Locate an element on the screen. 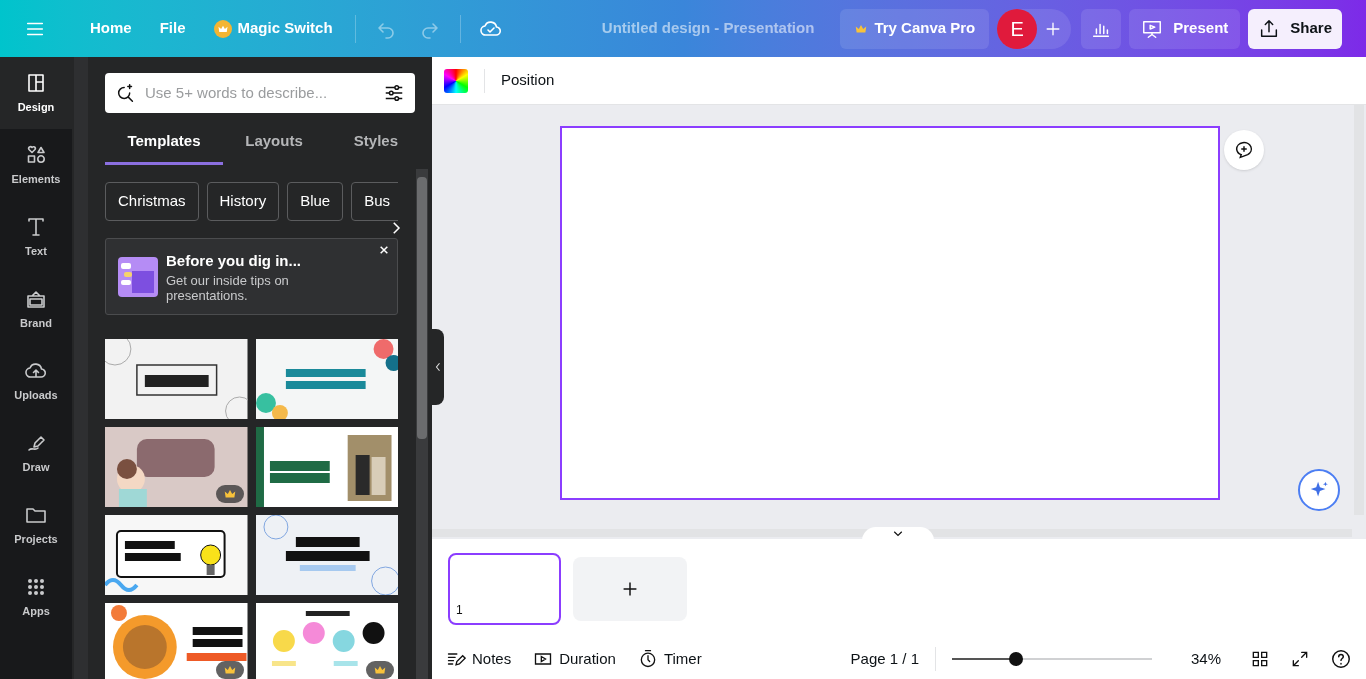 The height and width of the screenshot is (679, 1366). magic-assistant-button is located at coordinates (1319, 490).